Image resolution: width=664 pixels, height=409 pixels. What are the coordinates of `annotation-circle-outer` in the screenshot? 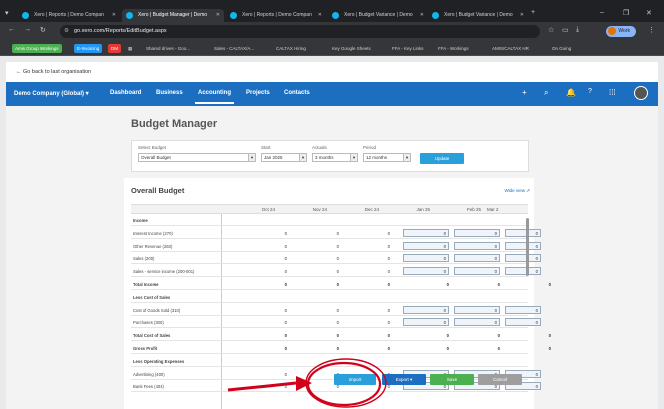 It's located at (346, 383).